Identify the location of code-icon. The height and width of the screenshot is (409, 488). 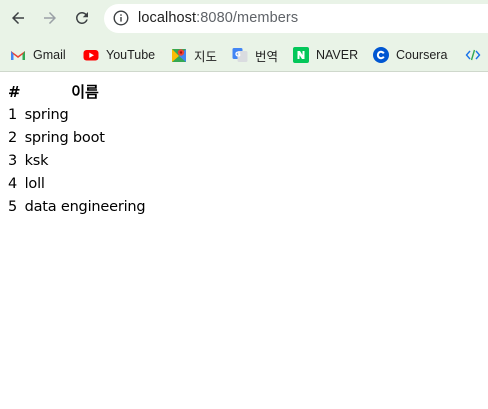
(473, 55).